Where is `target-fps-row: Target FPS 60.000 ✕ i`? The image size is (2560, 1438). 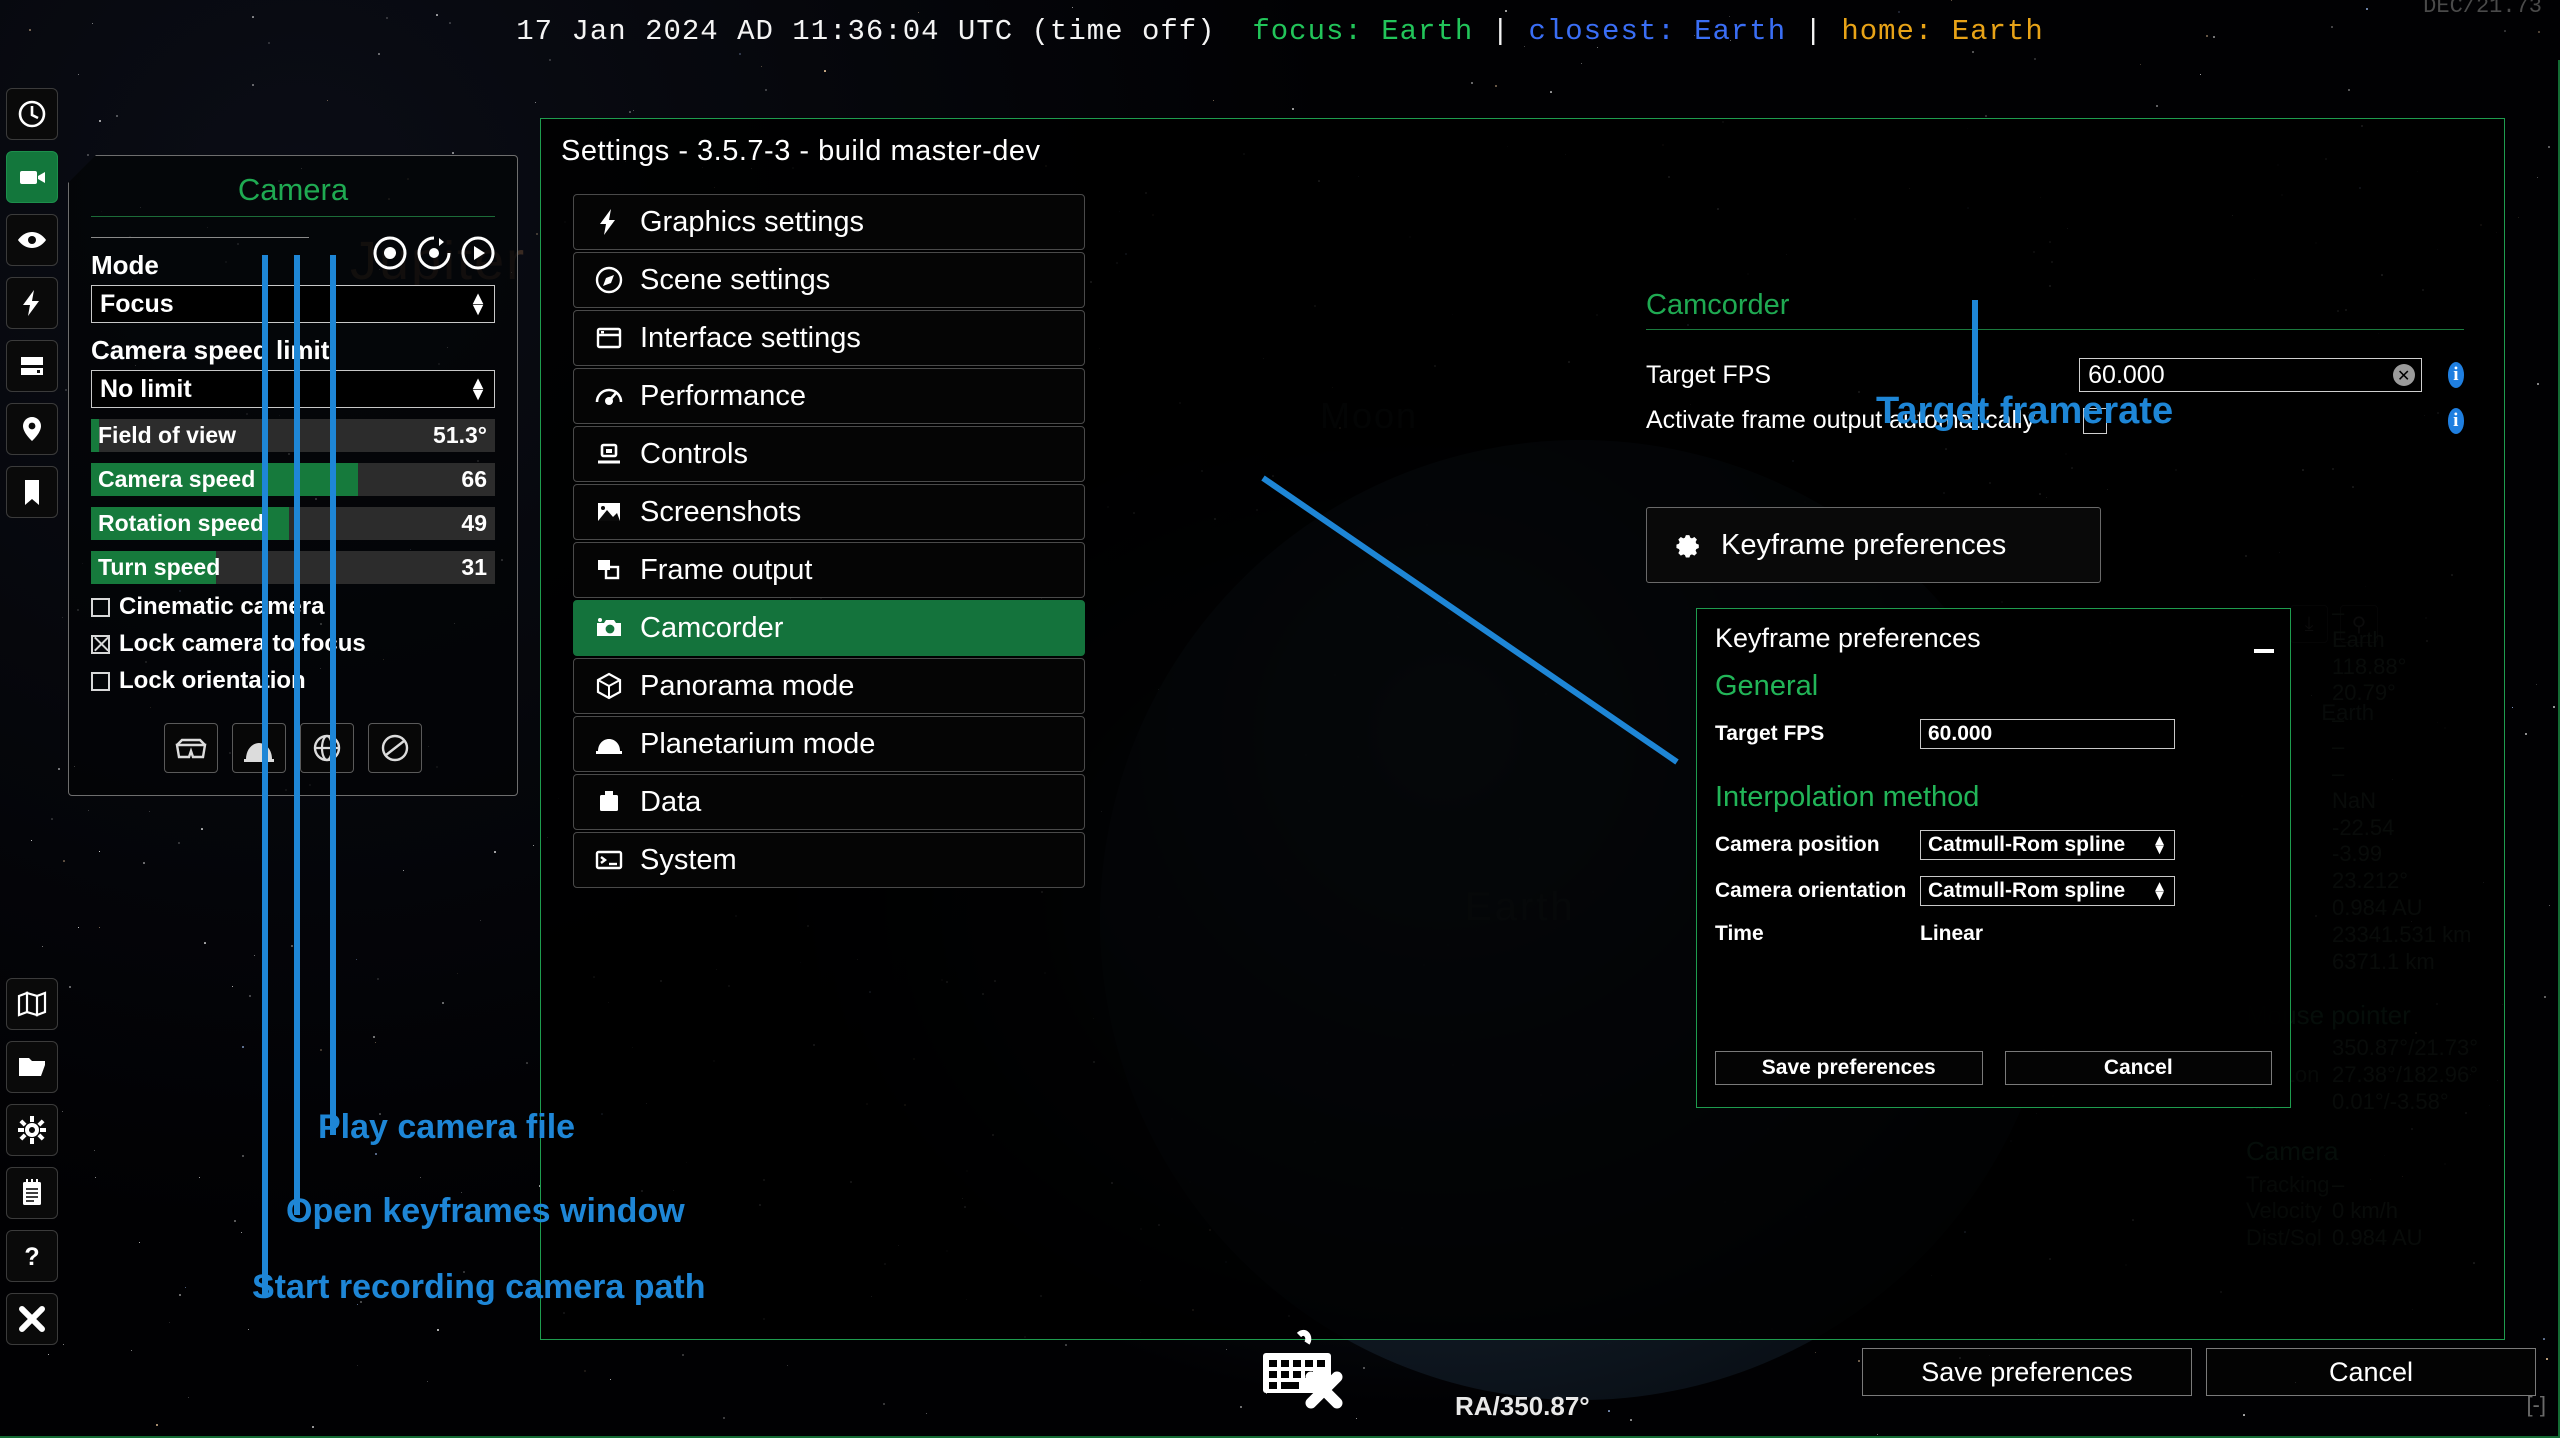 target-fps-row: Target FPS 60.000 ✕ i is located at coordinates (2055, 375).